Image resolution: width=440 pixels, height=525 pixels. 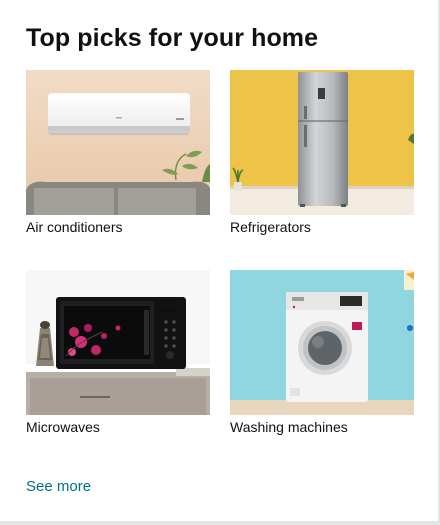 What do you see at coordinates (118, 142) in the screenshot?
I see `air-conditioner-image` at bounding box center [118, 142].